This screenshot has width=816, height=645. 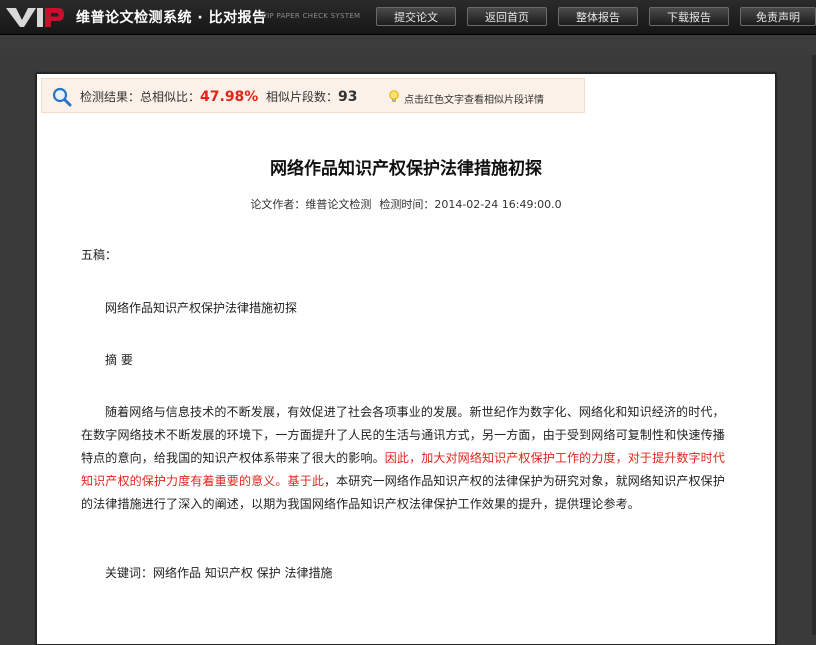 What do you see at coordinates (62, 97) in the screenshot?
I see `search-icon` at bounding box center [62, 97].